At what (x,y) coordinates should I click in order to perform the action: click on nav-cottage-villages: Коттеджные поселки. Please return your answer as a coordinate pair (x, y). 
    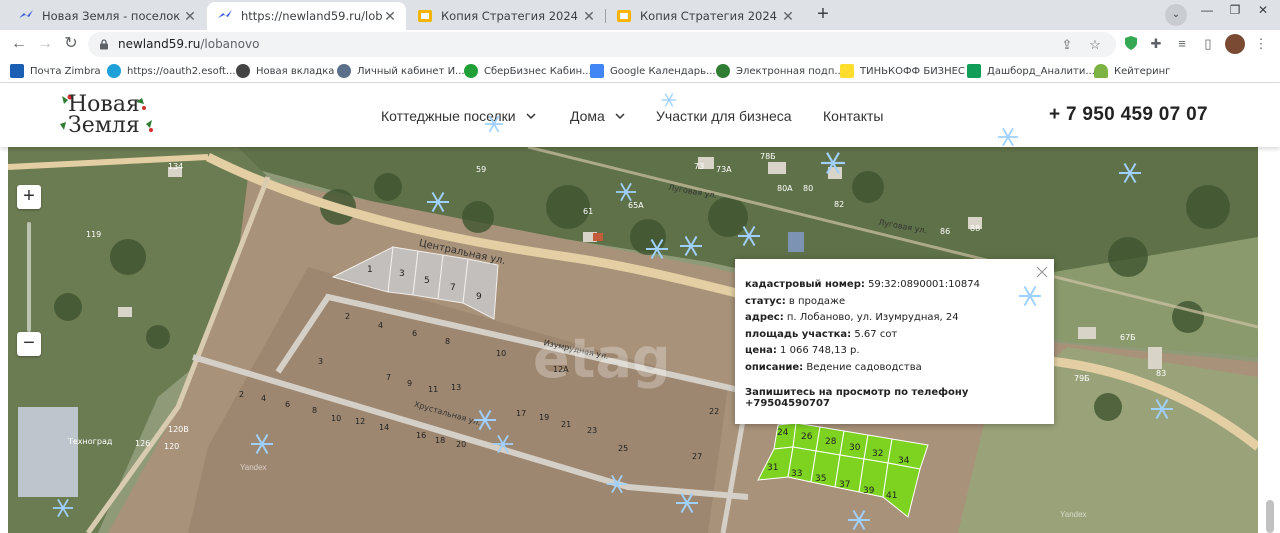
    Looking at the image, I should click on (458, 116).